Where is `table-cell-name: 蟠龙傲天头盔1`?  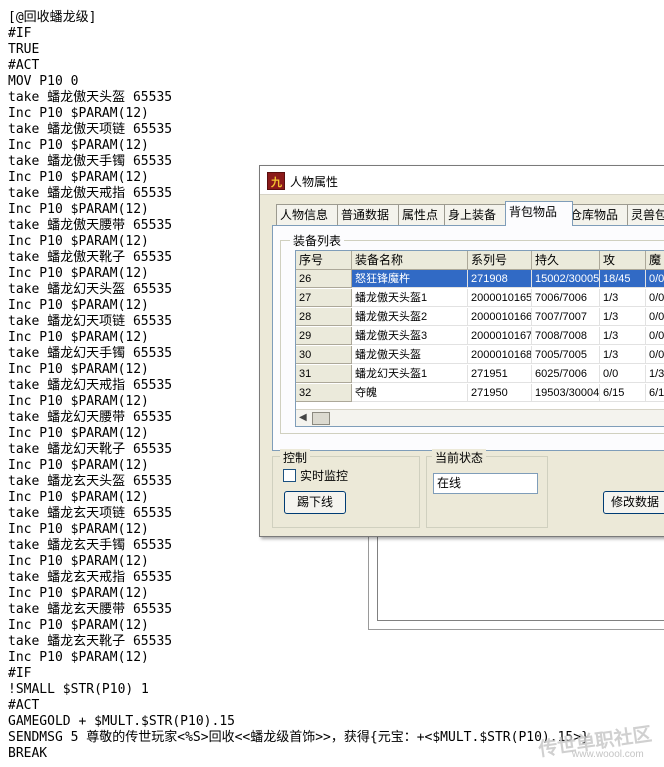 table-cell-name: 蟠龙傲天头盔1 is located at coordinates (410, 298).